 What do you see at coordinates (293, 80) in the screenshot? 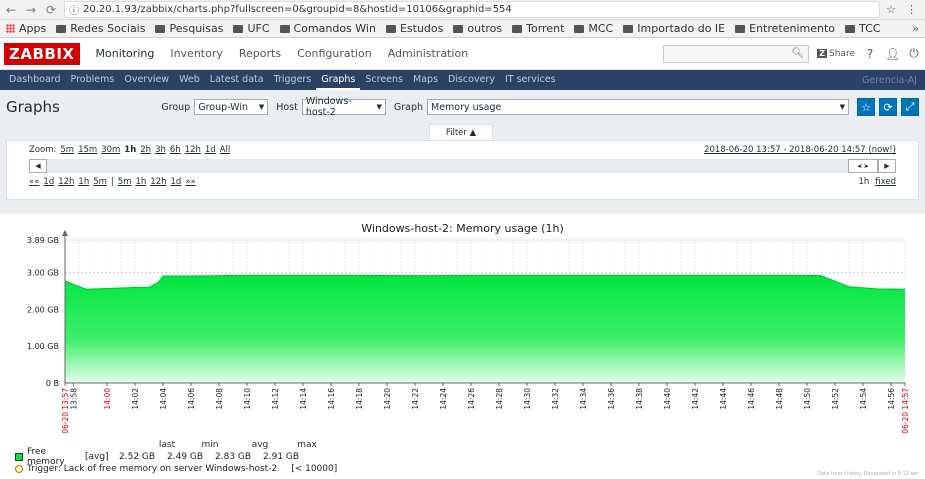
I see `subnav-triggers: Triggers` at bounding box center [293, 80].